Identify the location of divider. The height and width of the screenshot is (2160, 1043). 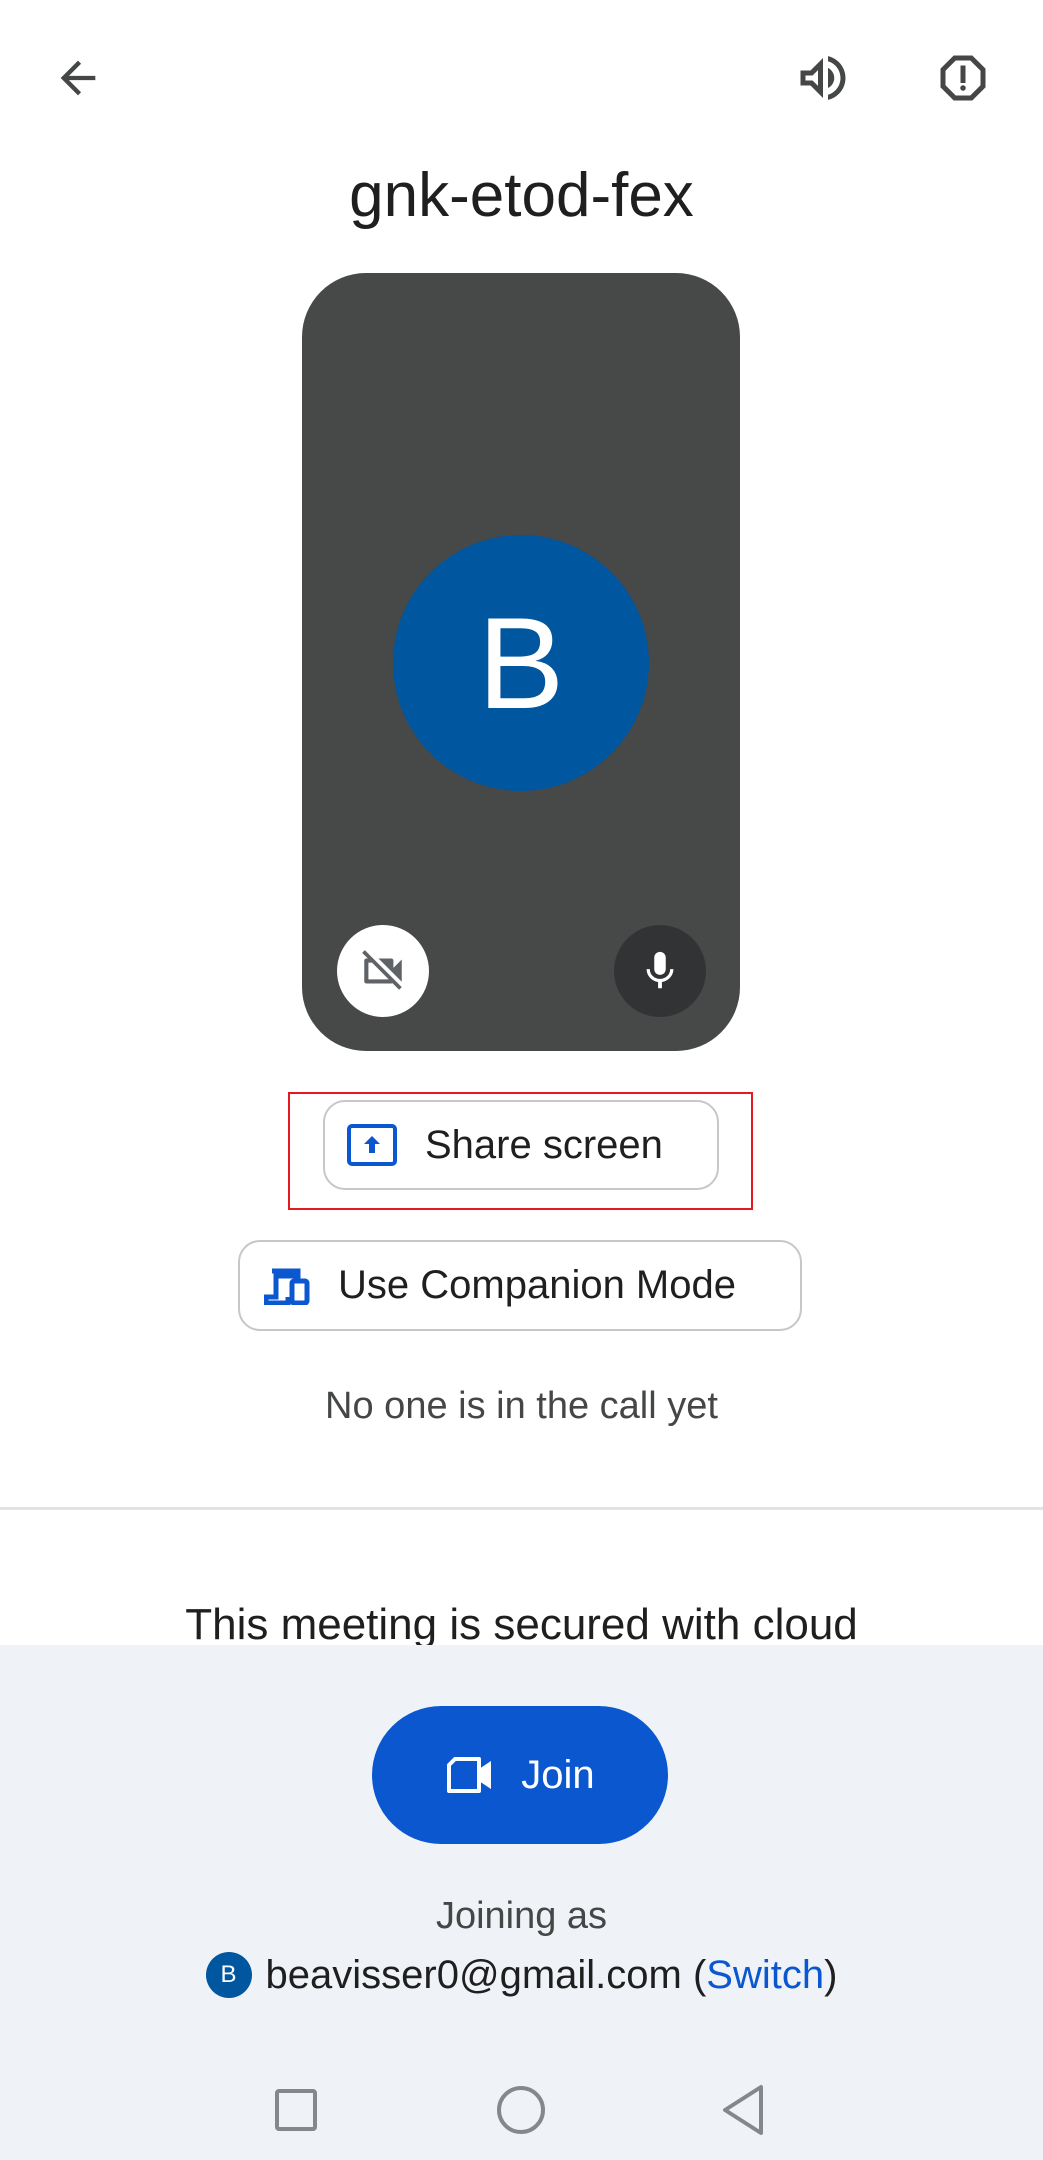
(521, 1508).